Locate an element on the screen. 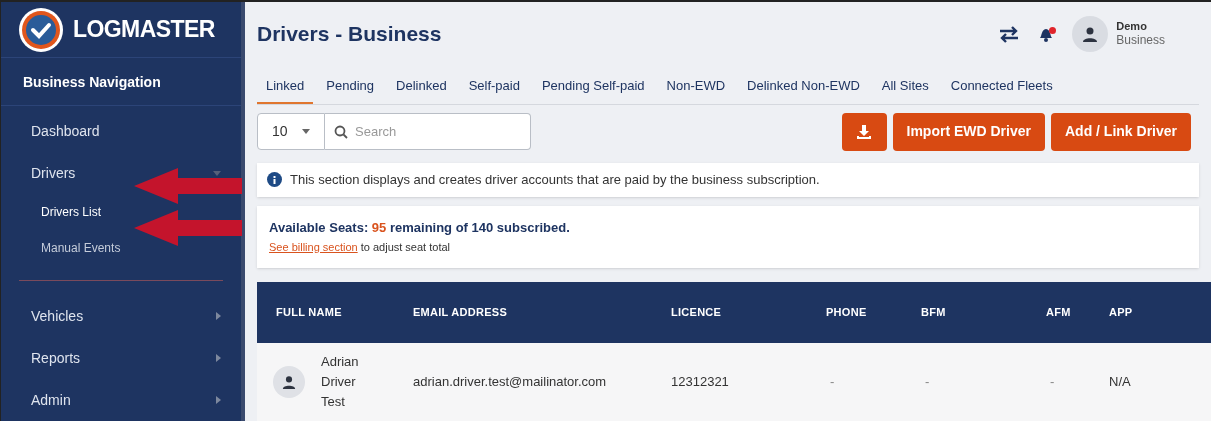 The width and height of the screenshot is (1211, 421). sidebar-item: Dashboard is located at coordinates (65, 131).